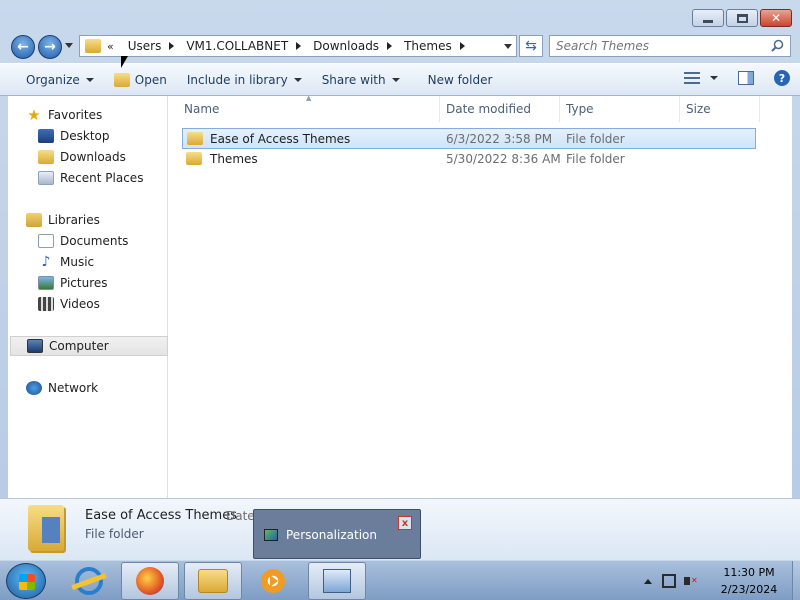  What do you see at coordinates (691, 581) in the screenshot?
I see `volume-muted-icon` at bounding box center [691, 581].